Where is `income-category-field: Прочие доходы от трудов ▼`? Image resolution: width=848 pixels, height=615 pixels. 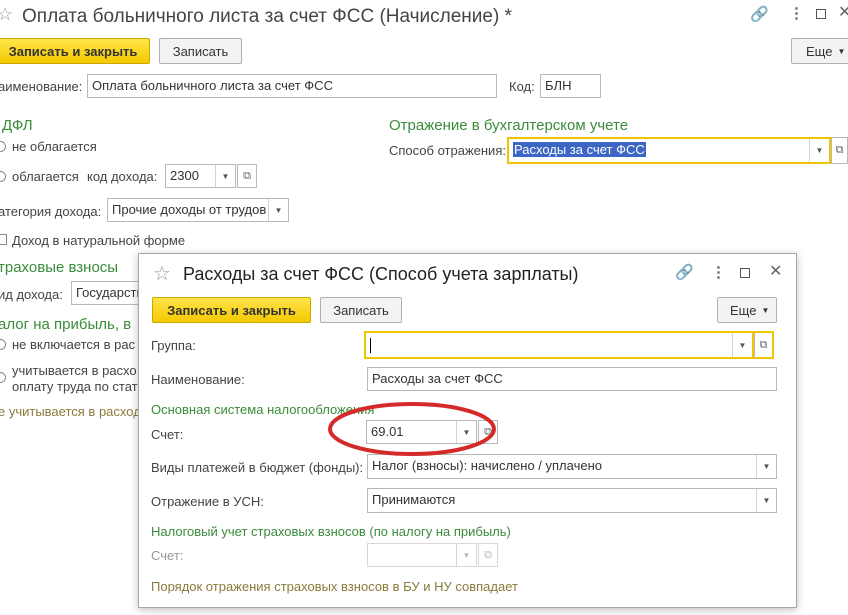 income-category-field: Прочие доходы от трудов ▼ is located at coordinates (198, 210).